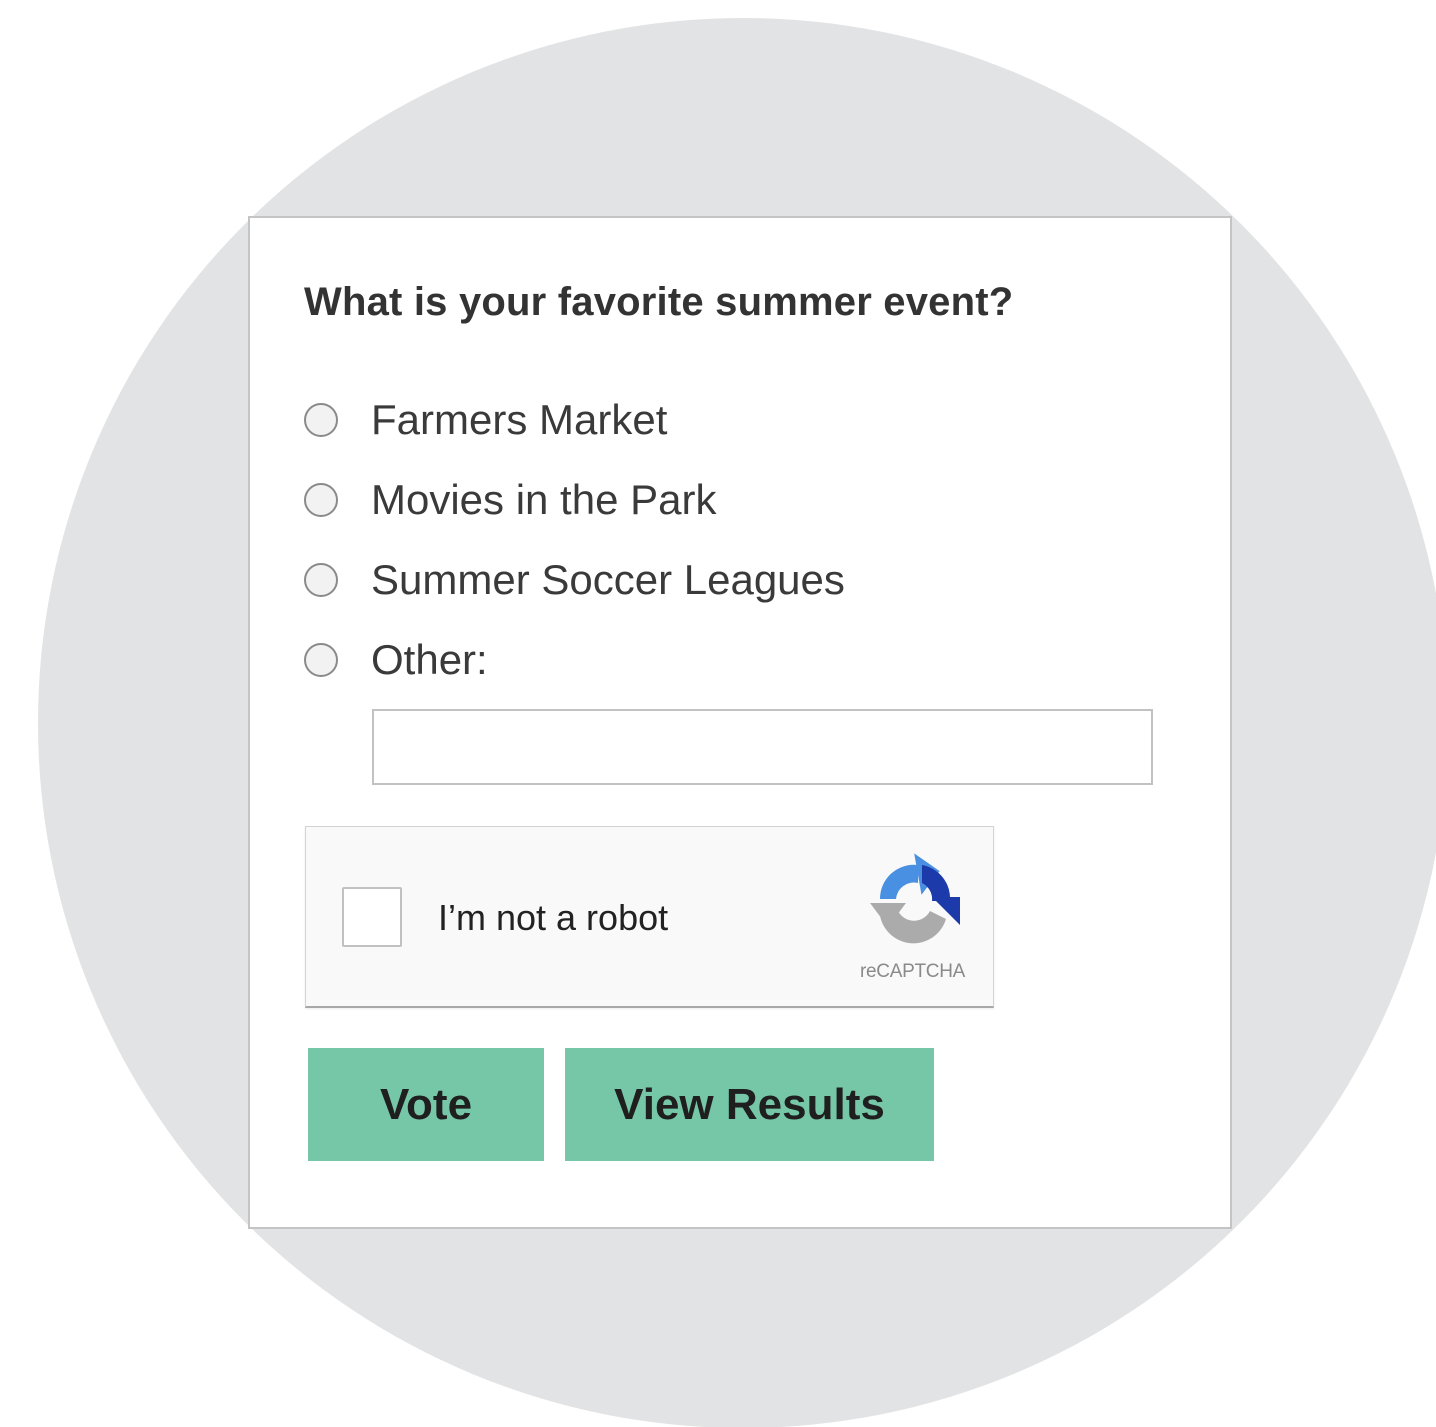 Image resolution: width=1436 pixels, height=1427 pixels. I want to click on other-text-input, so click(762, 747).